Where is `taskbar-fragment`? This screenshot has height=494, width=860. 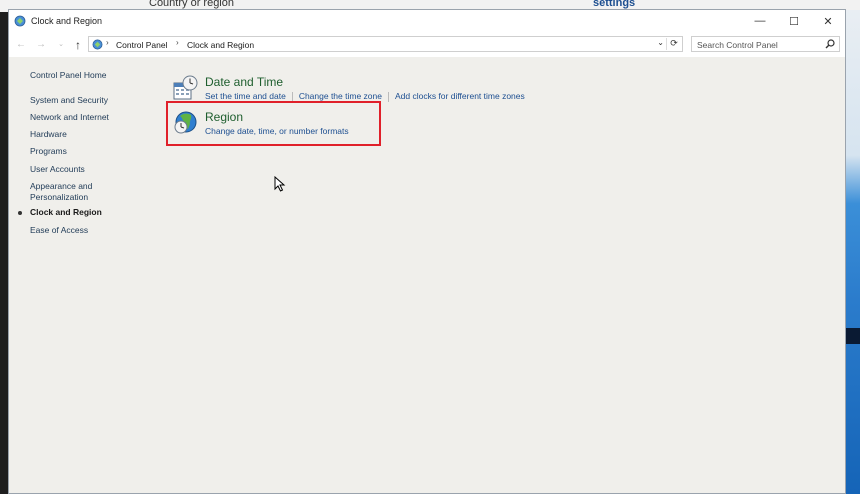
taskbar-fragment is located at coordinates (853, 336).